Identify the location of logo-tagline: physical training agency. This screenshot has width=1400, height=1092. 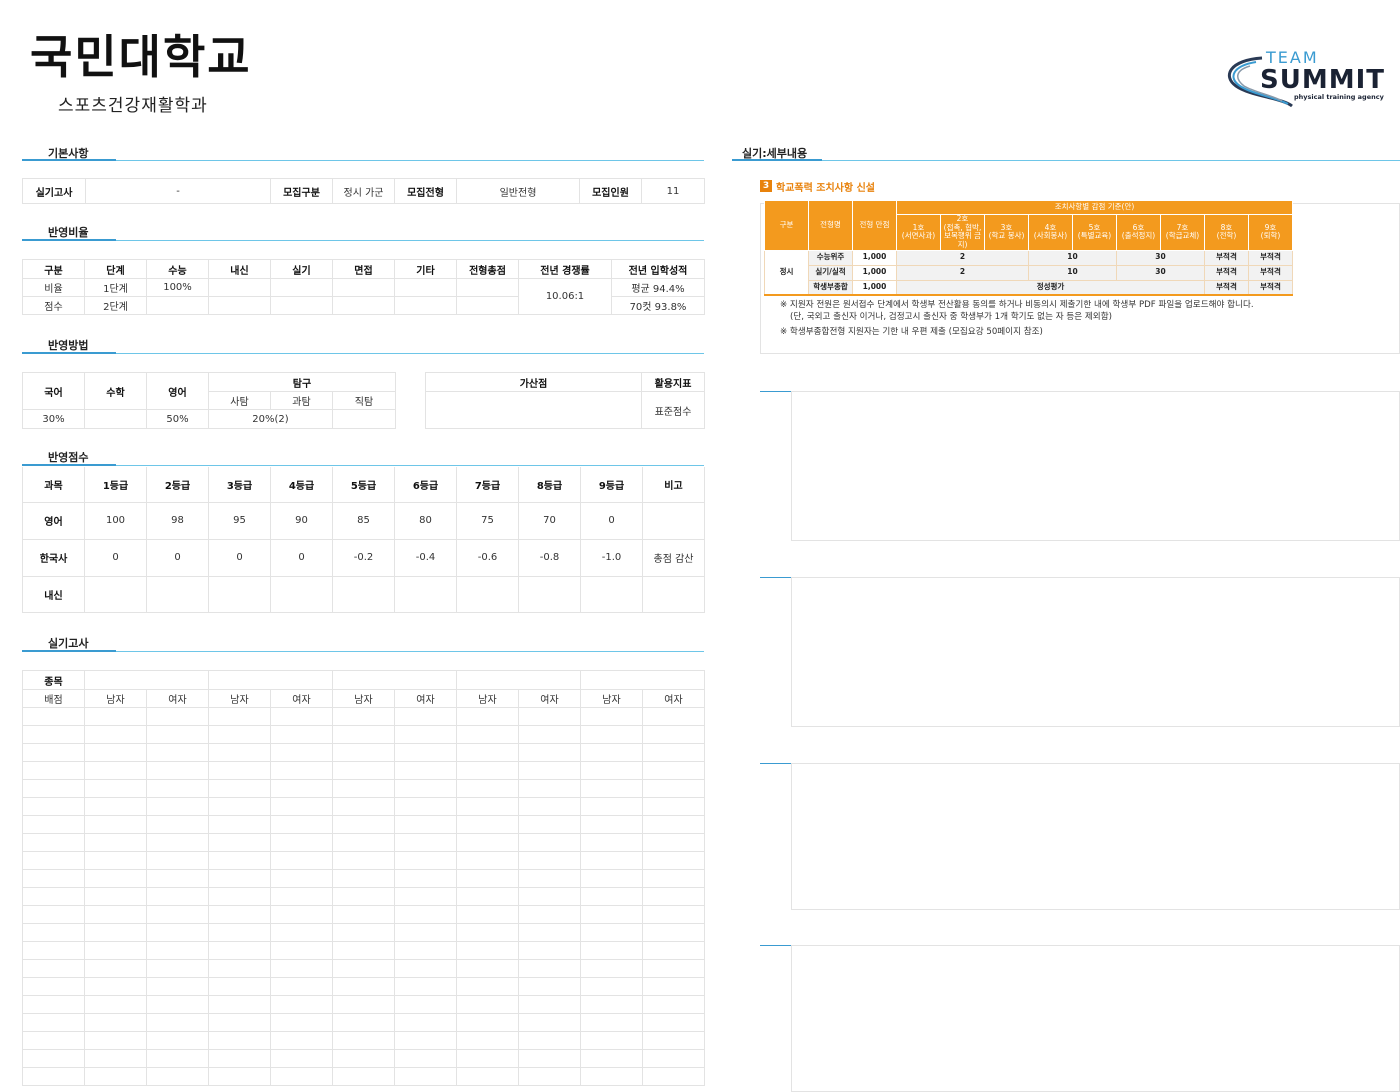
(1339, 97).